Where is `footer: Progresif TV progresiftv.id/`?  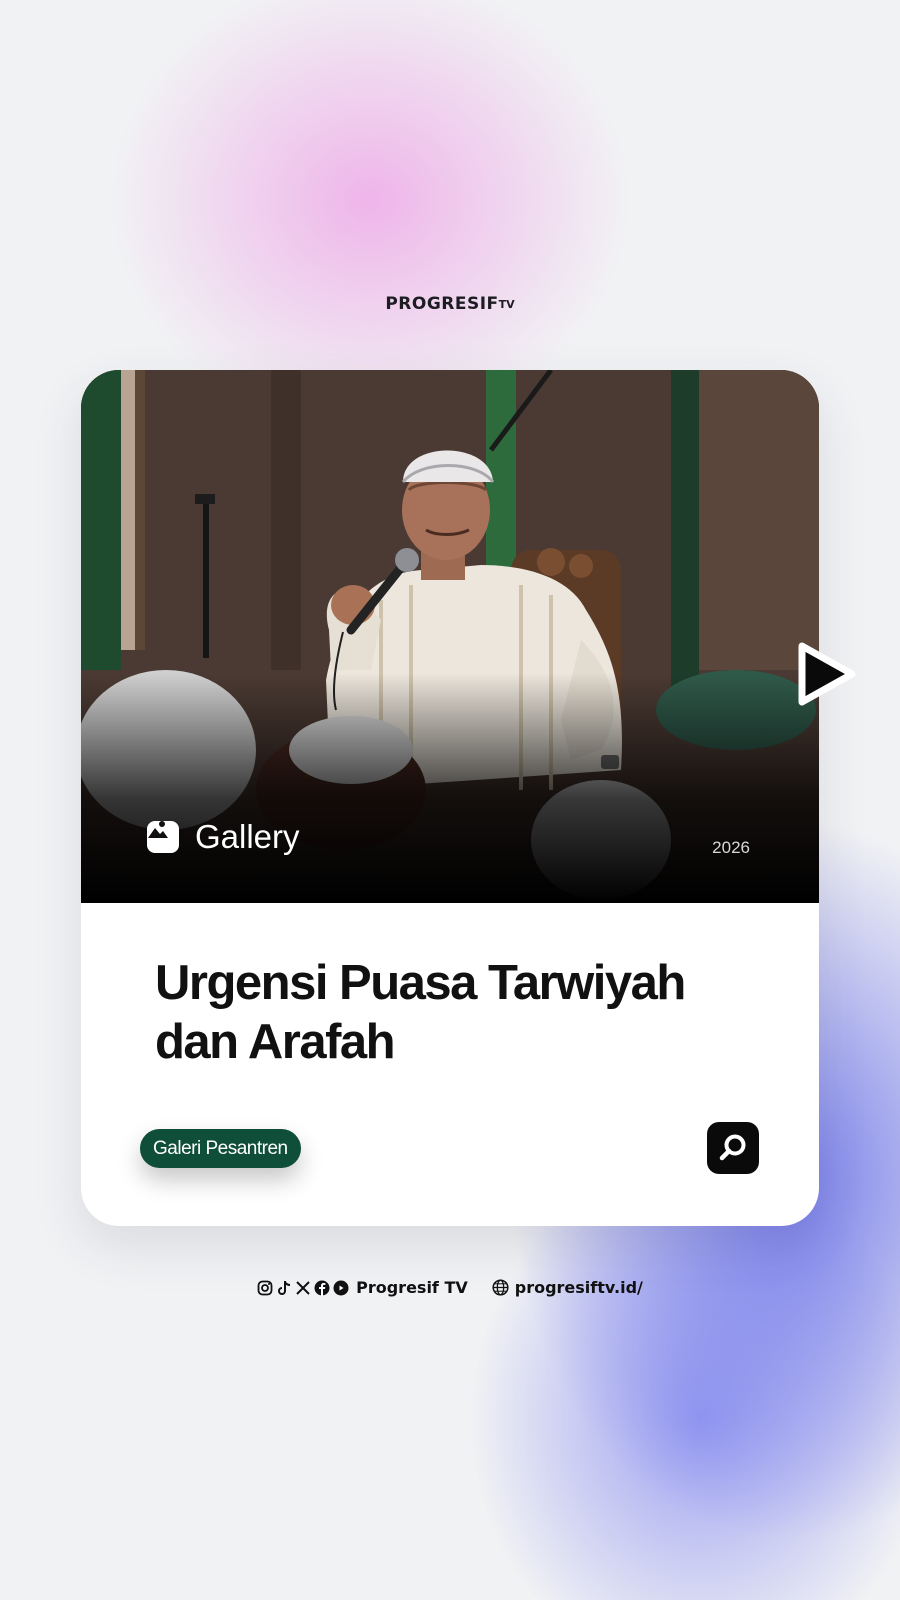
footer: Progresif TV progresiftv.id/ is located at coordinates (450, 1287).